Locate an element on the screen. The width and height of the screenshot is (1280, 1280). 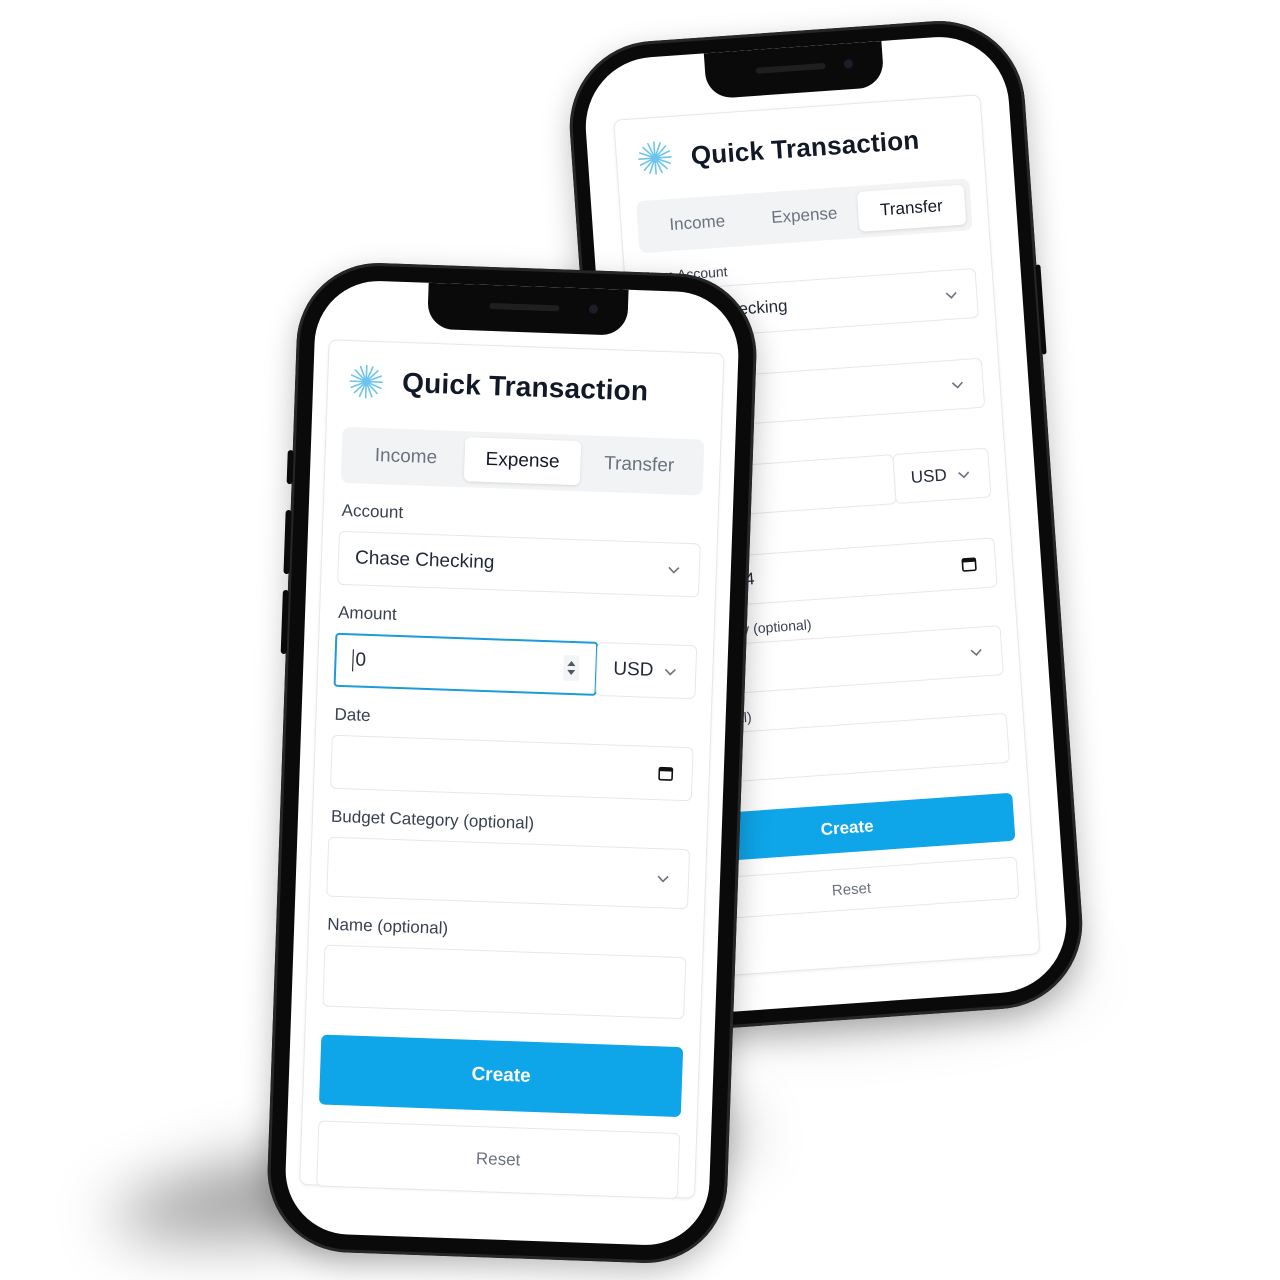
name-label: Name (optional) is located at coordinates (387, 926).